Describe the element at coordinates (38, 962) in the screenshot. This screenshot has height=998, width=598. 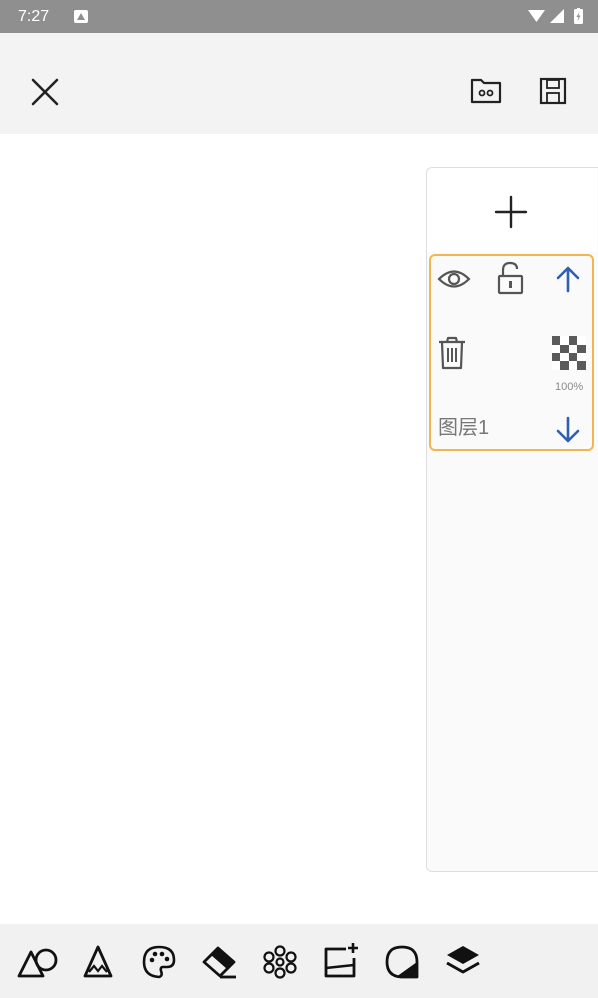
I see `shapes-icon` at that location.